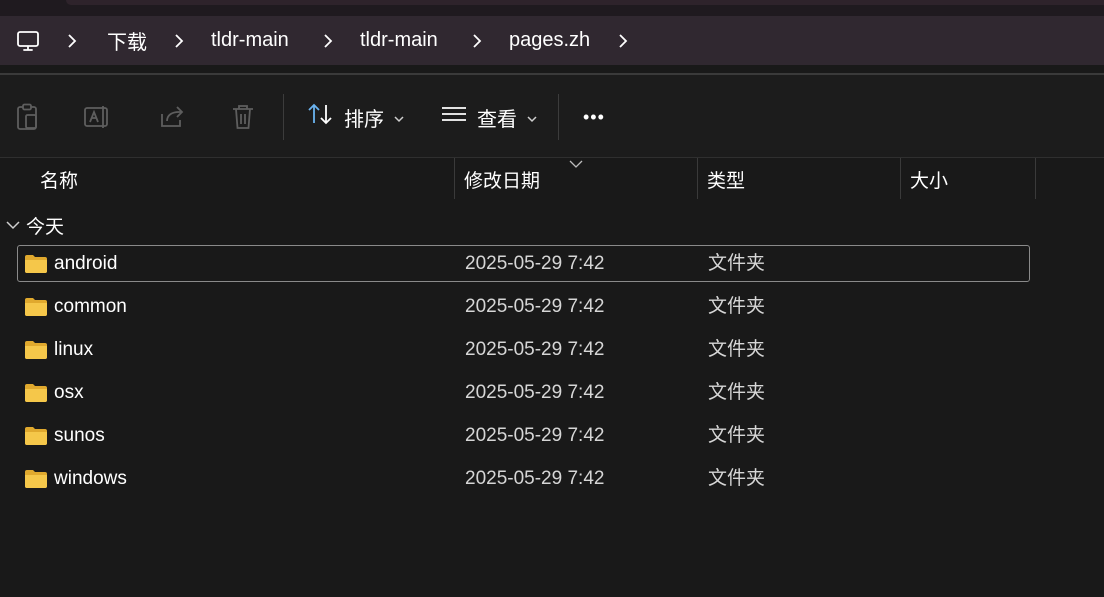 The image size is (1104, 597). What do you see at coordinates (594, 117) in the screenshot?
I see `more-options-button: •••` at bounding box center [594, 117].